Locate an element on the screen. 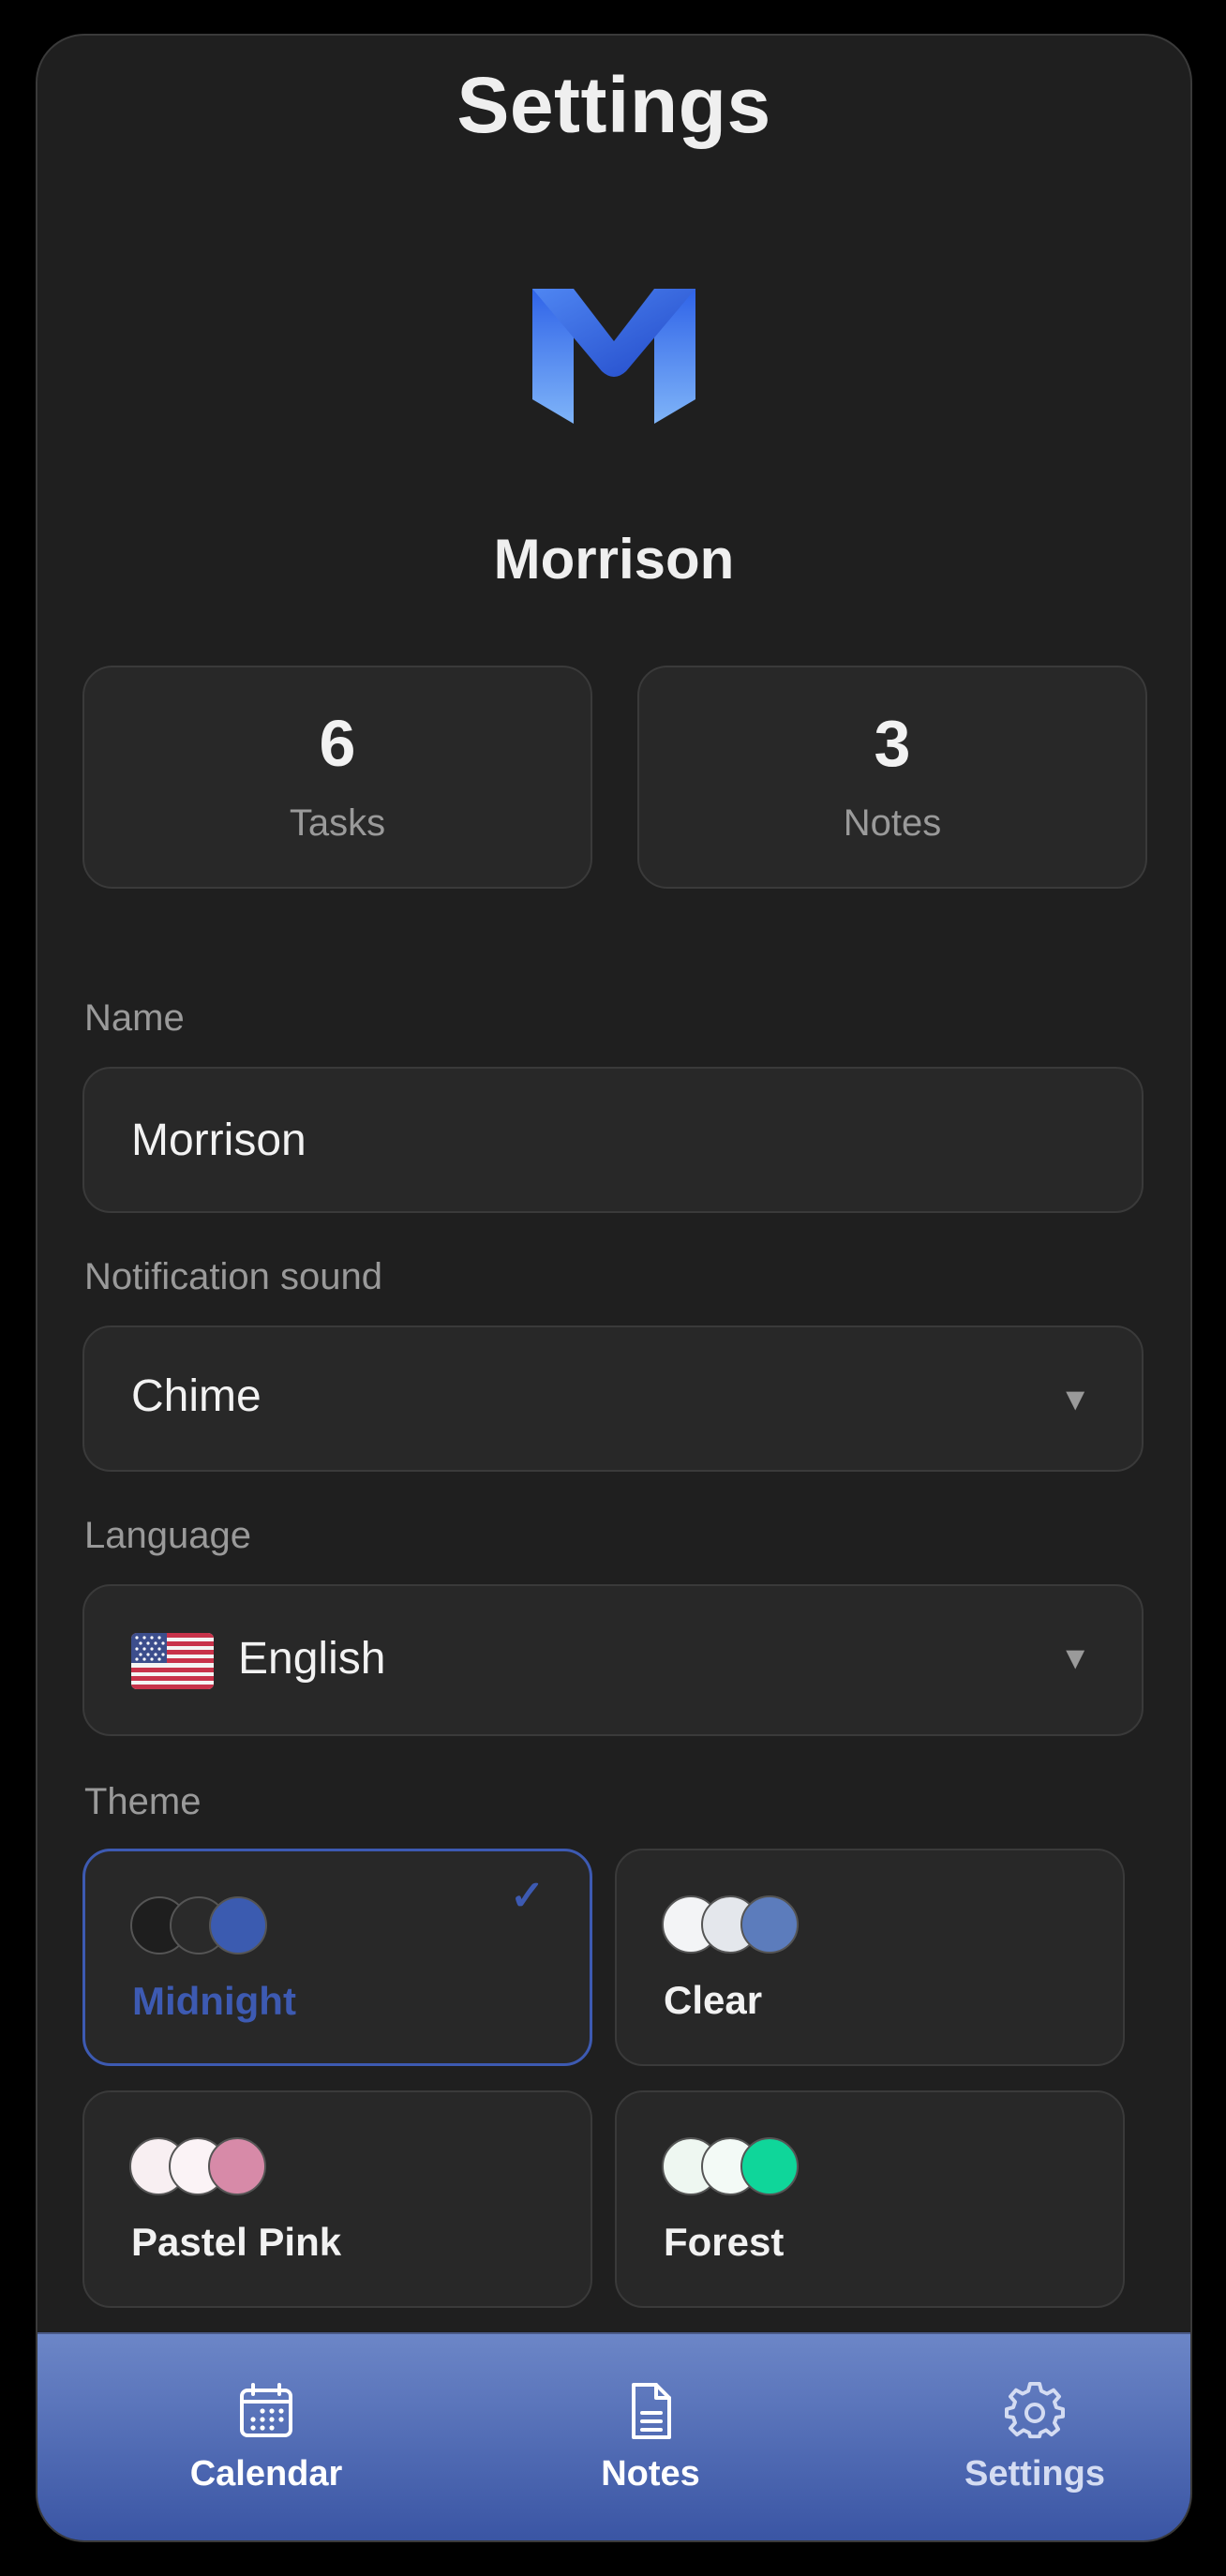  theme-name: Midnight is located at coordinates (214, 2001).